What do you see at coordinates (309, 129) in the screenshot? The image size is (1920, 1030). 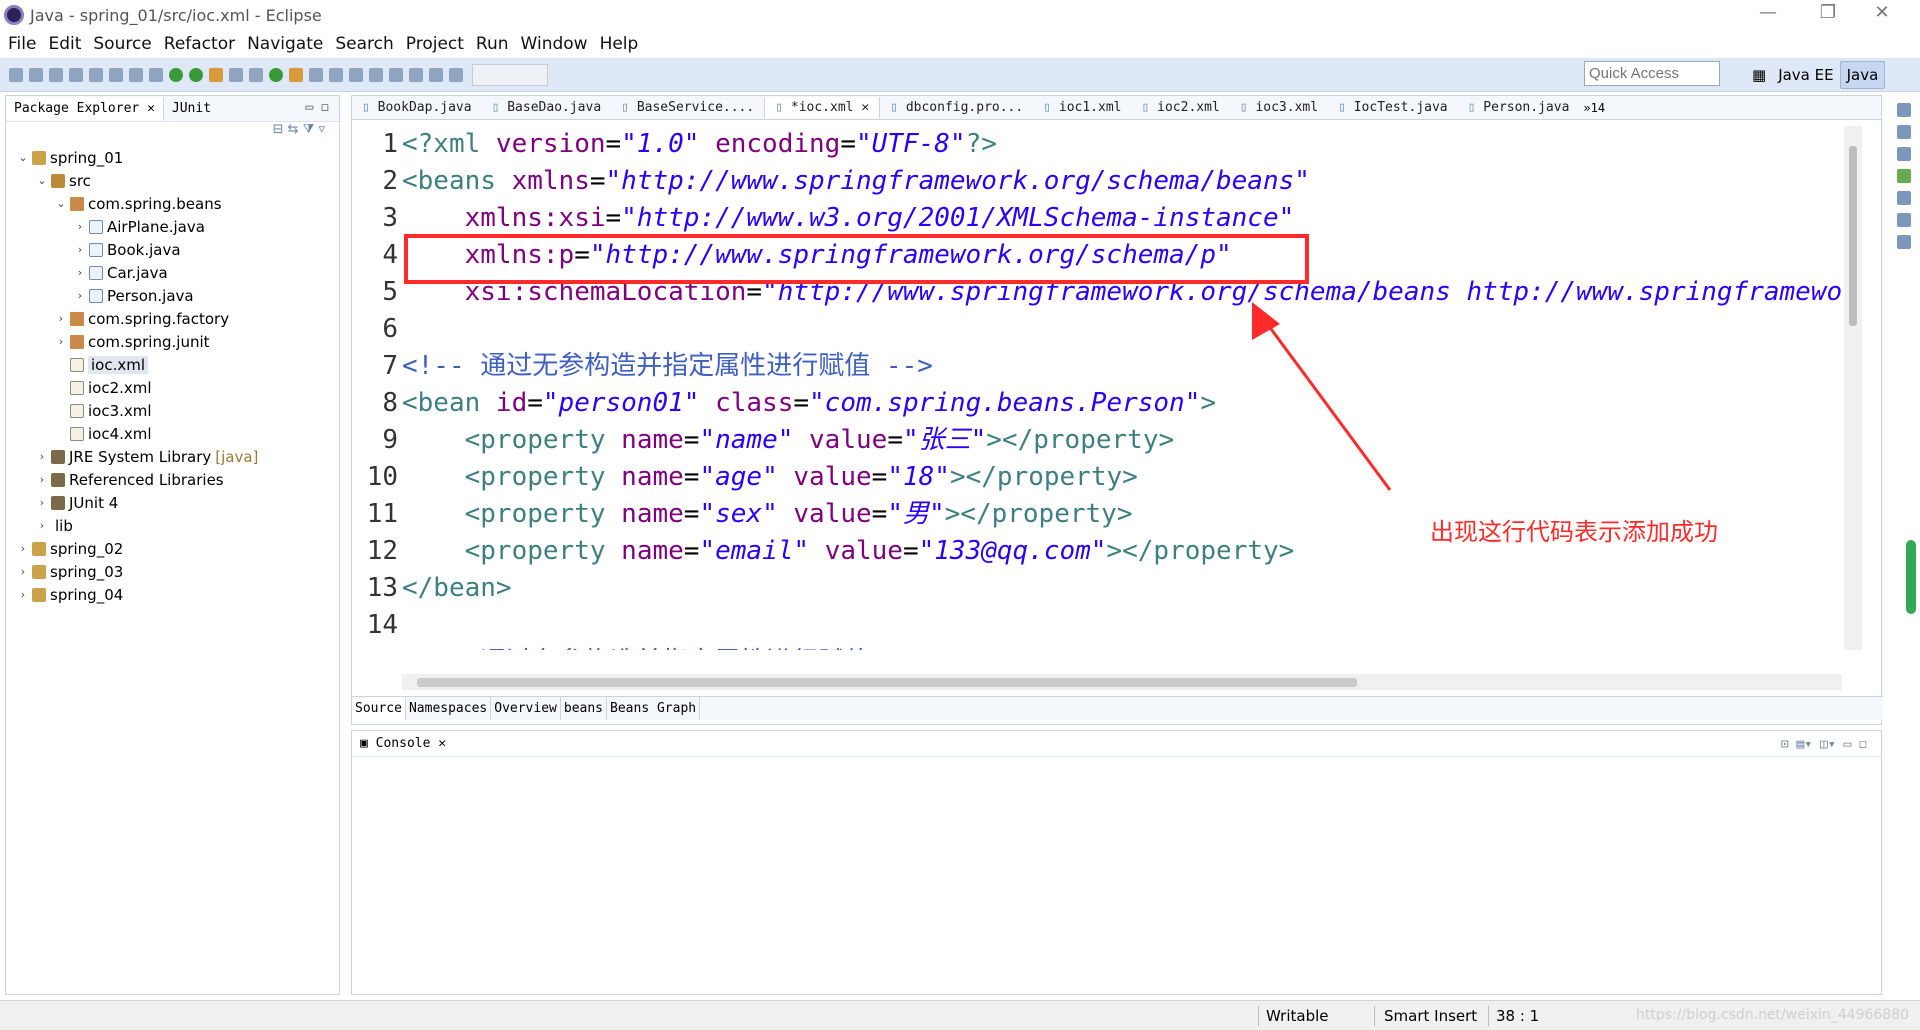 I see `filter-icon: ⧩` at bounding box center [309, 129].